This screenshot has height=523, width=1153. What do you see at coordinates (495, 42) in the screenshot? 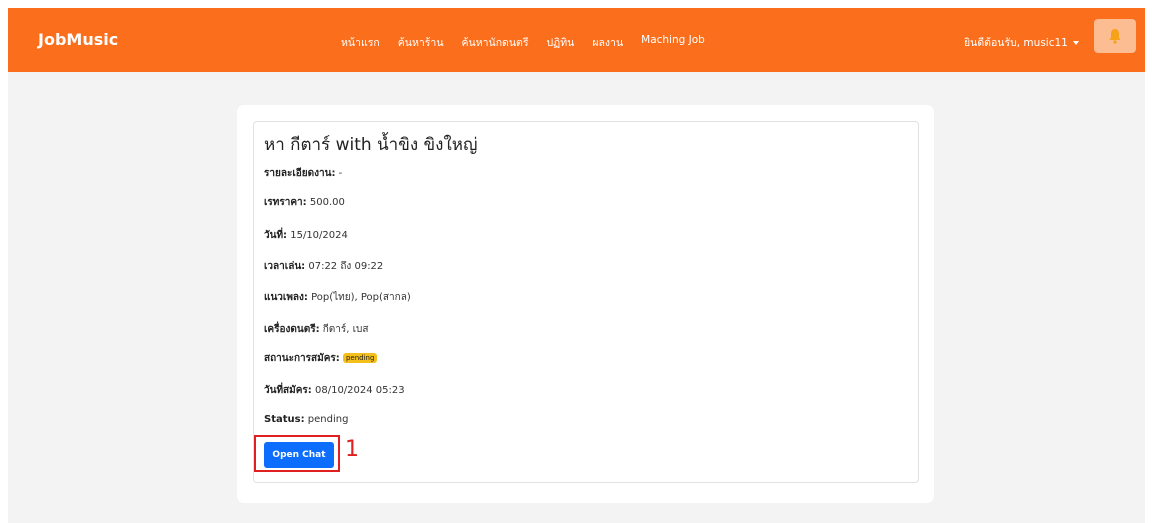
I see `nav-link-find-musician: ค้นหานักดนตรี` at bounding box center [495, 42].